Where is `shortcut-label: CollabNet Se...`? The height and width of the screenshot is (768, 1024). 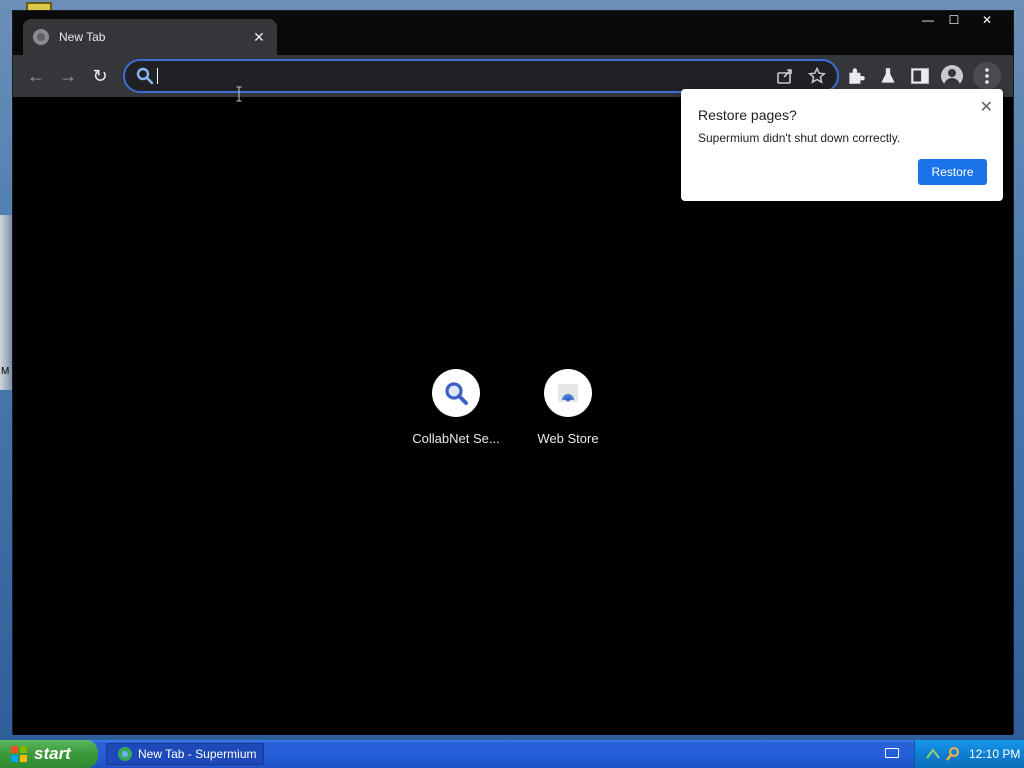 shortcut-label: CollabNet Se... is located at coordinates (456, 438).